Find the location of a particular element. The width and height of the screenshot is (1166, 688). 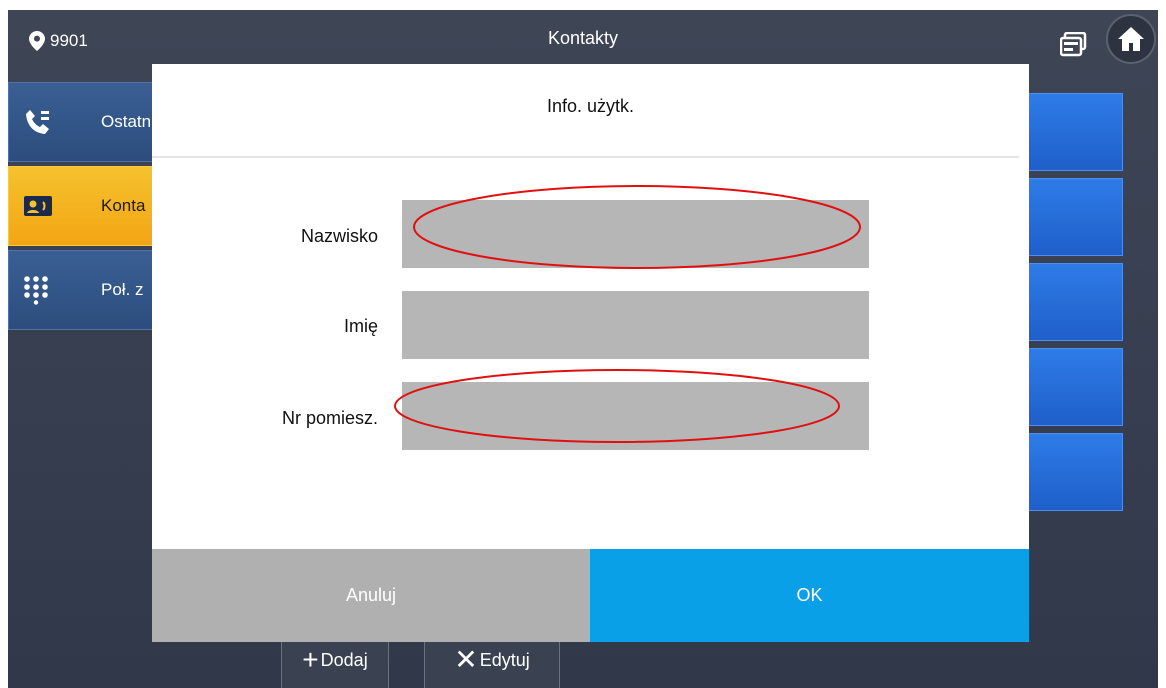

plus-icon: + is located at coordinates (310, 659).